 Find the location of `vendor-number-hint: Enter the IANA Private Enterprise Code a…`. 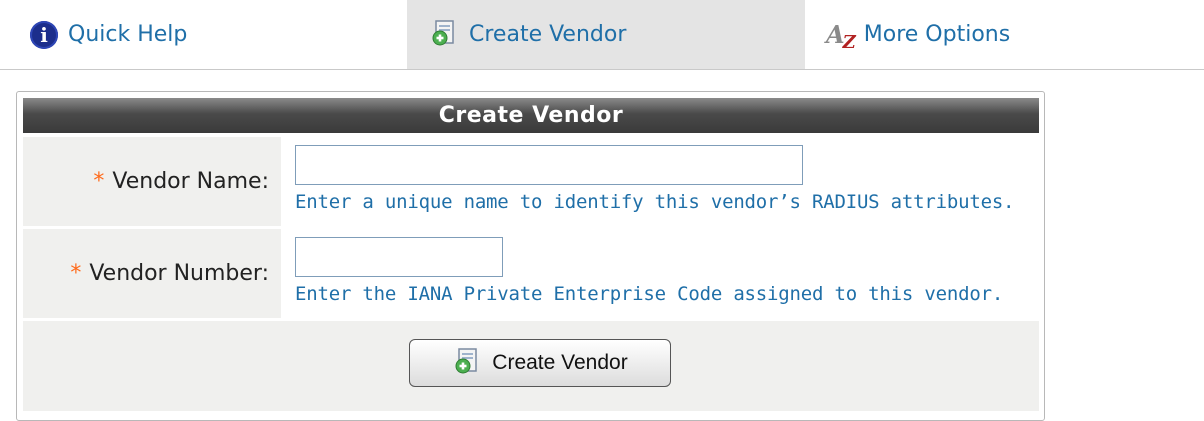

vendor-number-hint: Enter the IANA Private Enterprise Code a… is located at coordinates (649, 294).